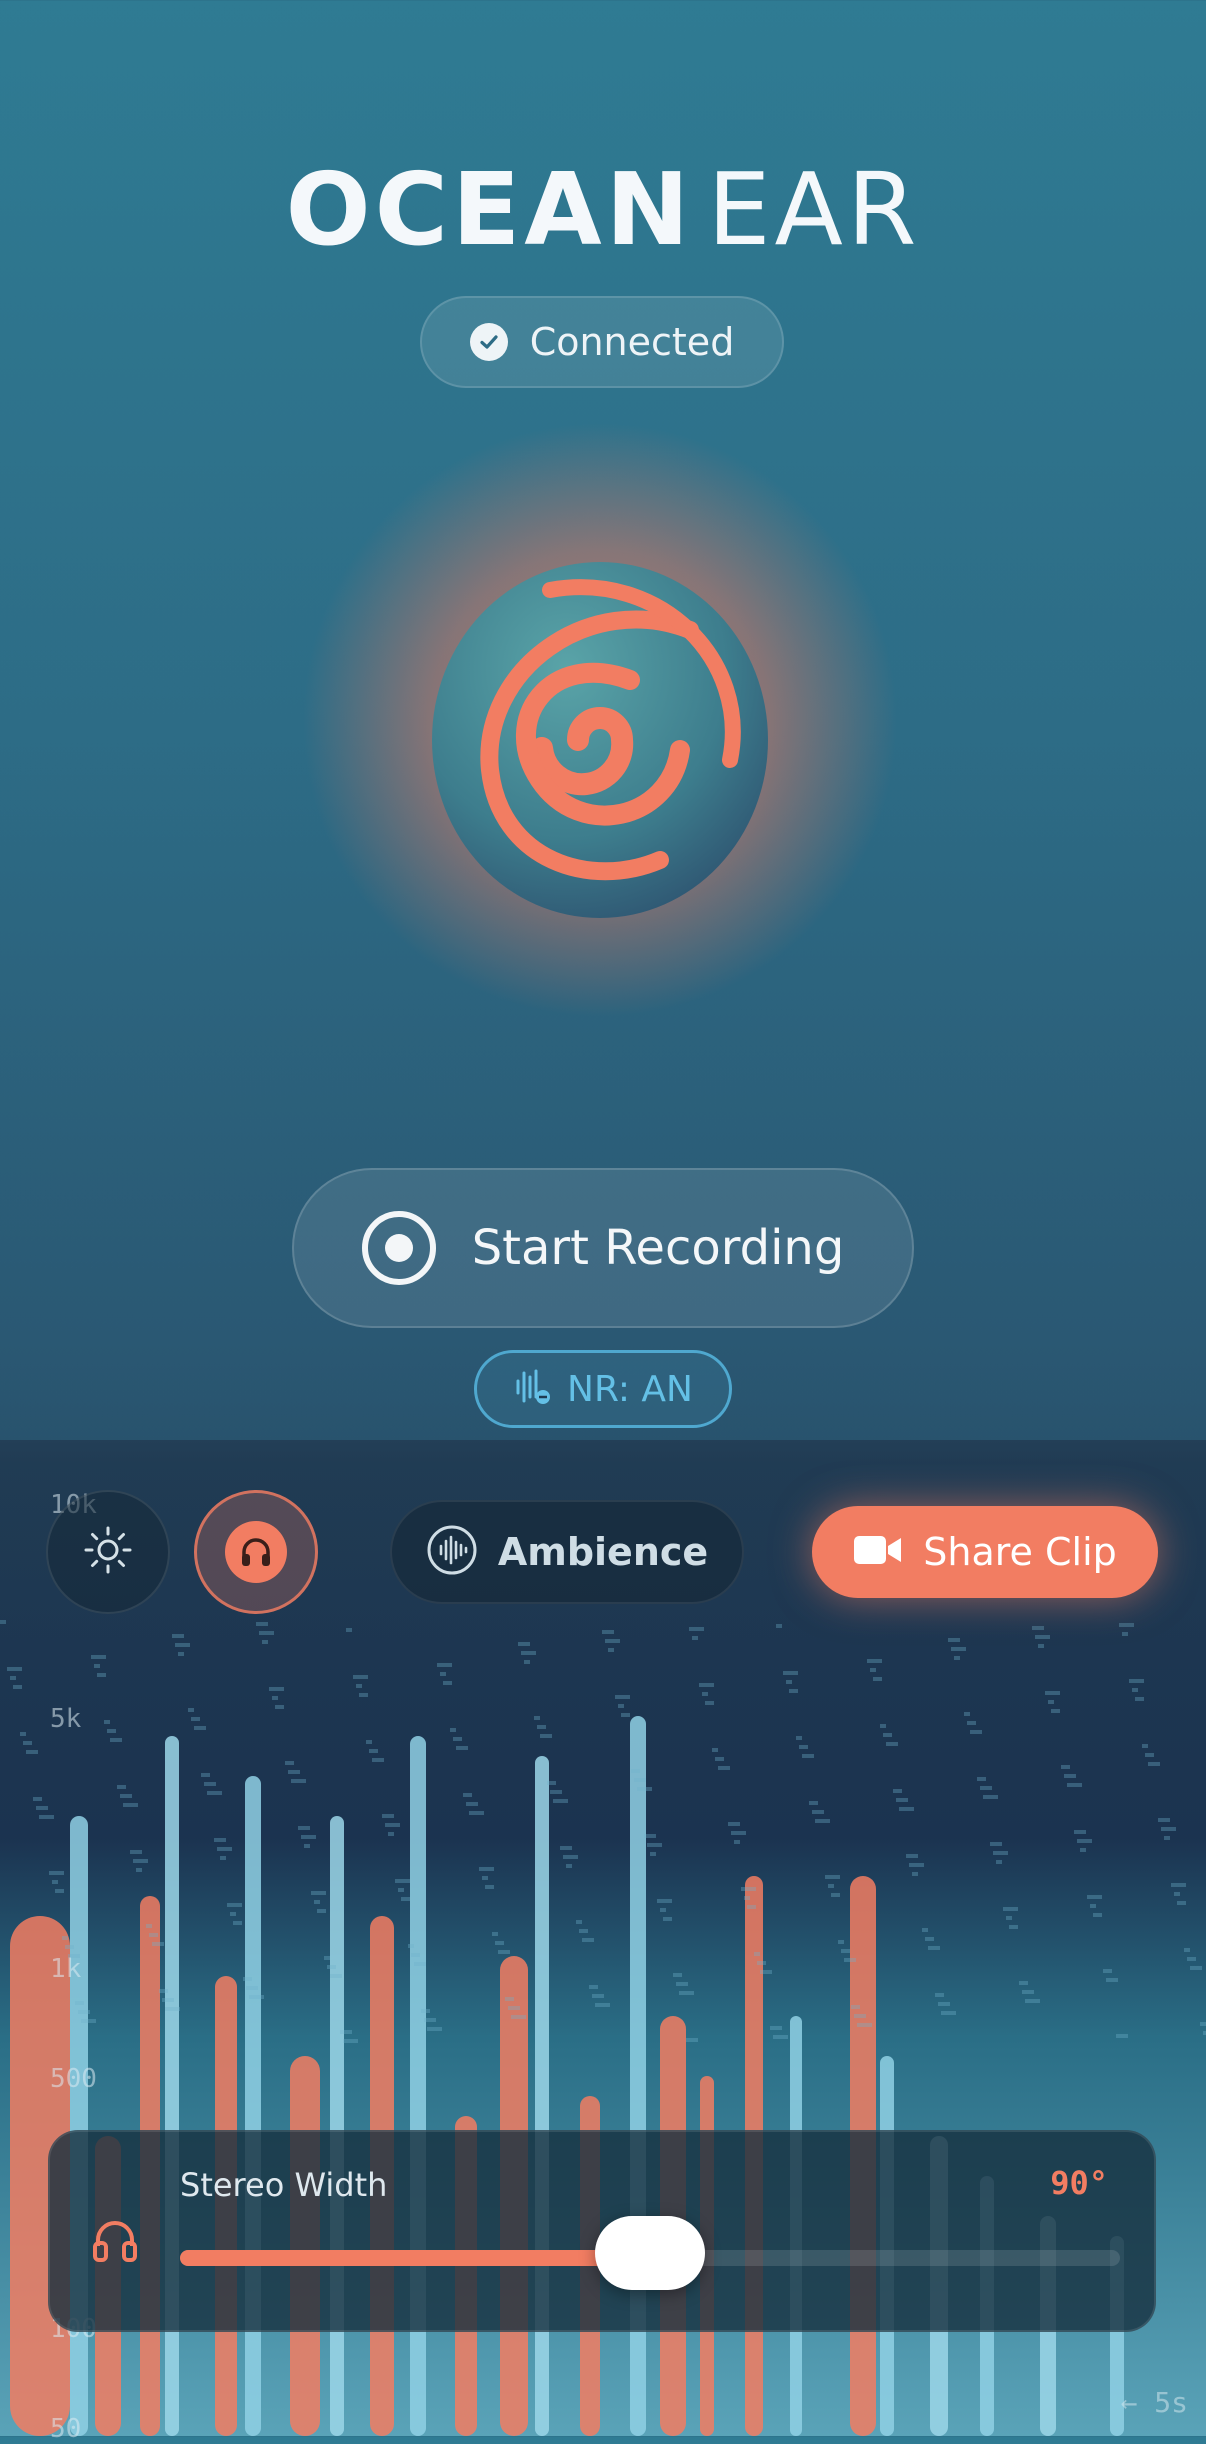 Image resolution: width=1206 pixels, height=2444 pixels. Describe the element at coordinates (256, 1552) in the screenshot. I see `headphones-monitor-button` at that location.